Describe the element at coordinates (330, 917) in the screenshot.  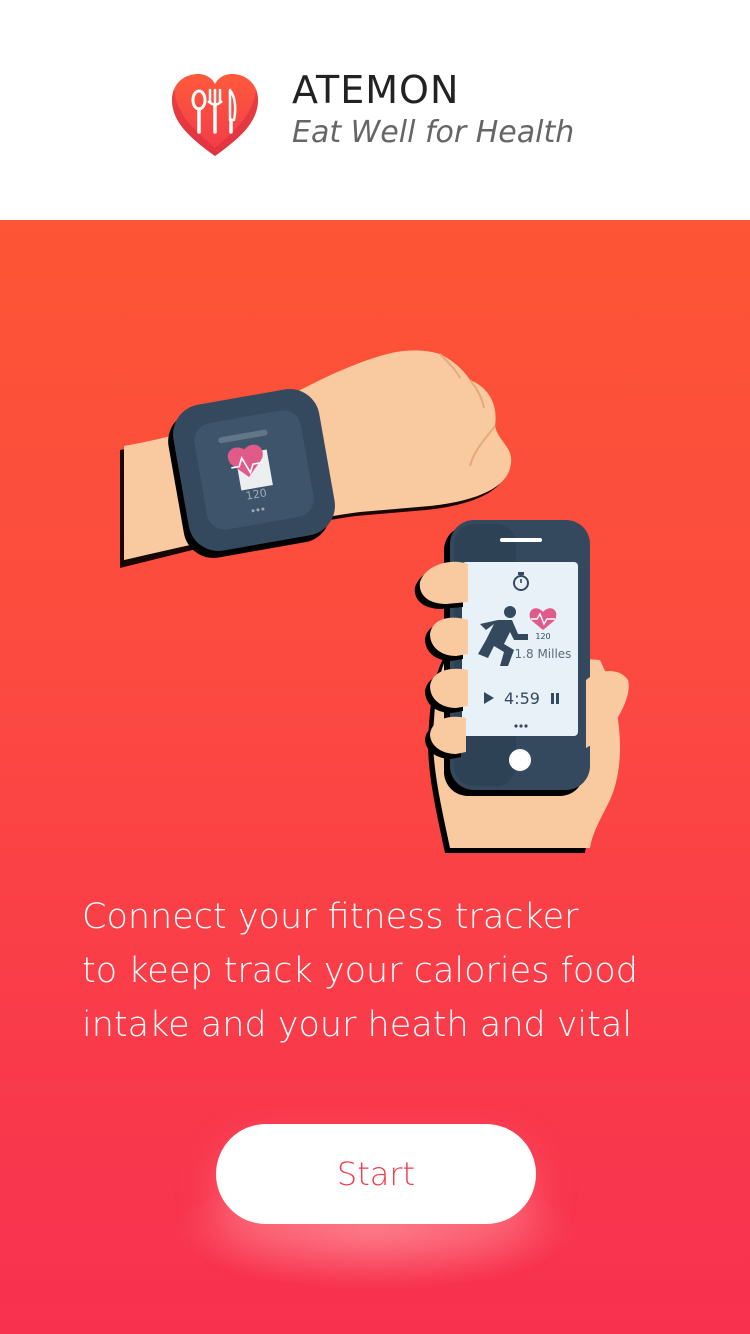
I see `description-line: Connect your fitness tracker` at that location.